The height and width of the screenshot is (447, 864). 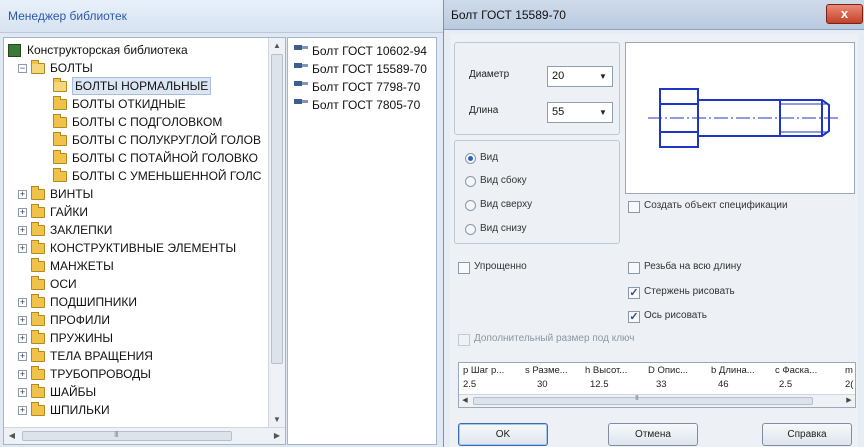 What do you see at coordinates (849, 370) in the screenshot?
I see `table-header: m` at bounding box center [849, 370].